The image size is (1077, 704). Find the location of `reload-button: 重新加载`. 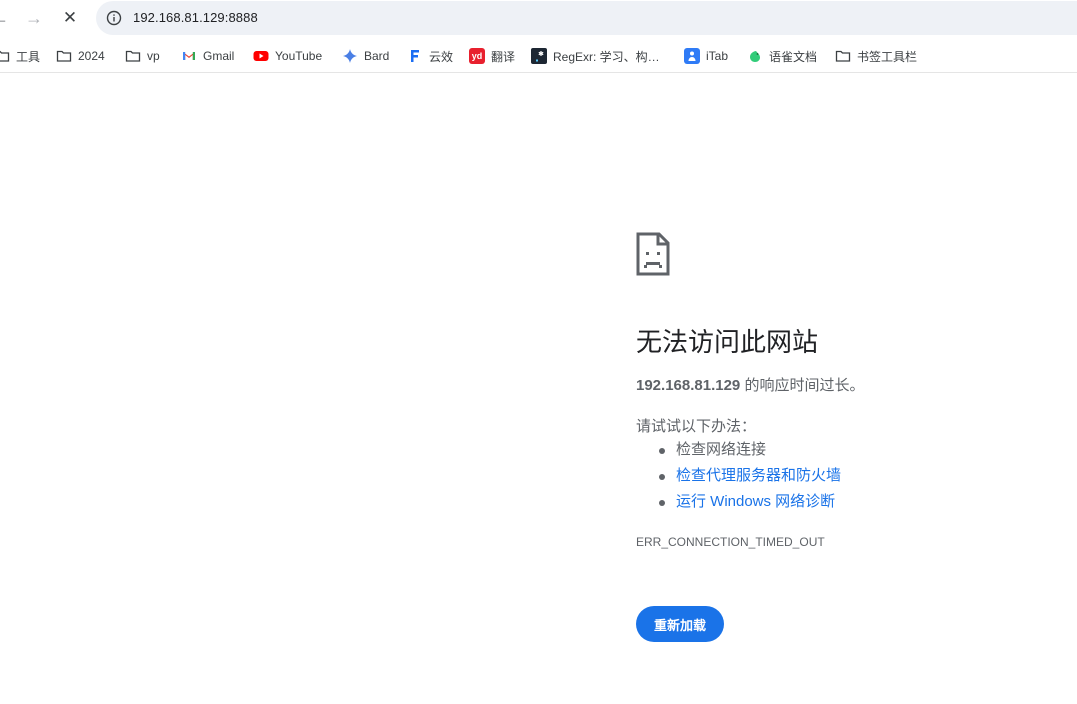

reload-button: 重新加载 is located at coordinates (680, 624).